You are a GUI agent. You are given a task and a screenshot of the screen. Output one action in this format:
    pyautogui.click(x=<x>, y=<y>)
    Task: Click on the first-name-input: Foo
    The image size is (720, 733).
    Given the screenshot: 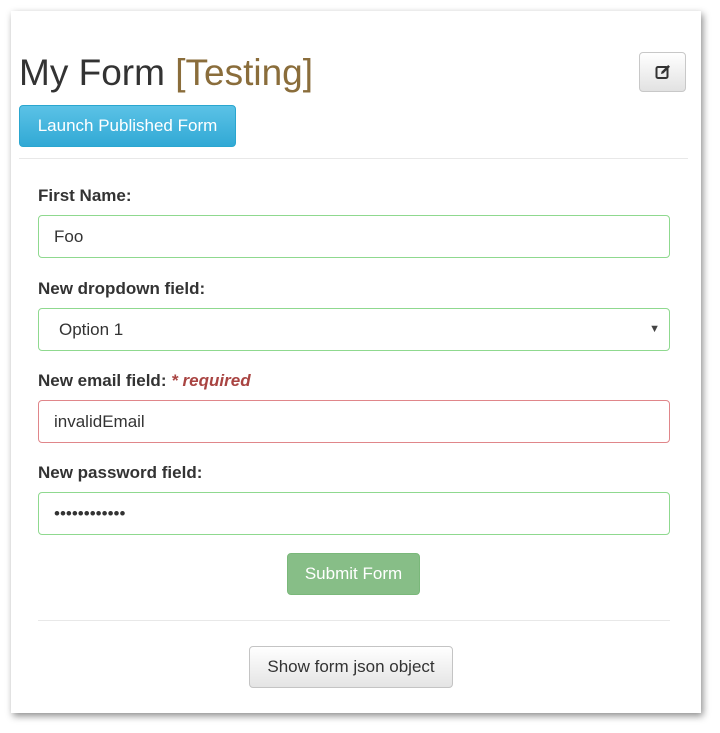 What is the action you would take?
    pyautogui.click(x=354, y=236)
    